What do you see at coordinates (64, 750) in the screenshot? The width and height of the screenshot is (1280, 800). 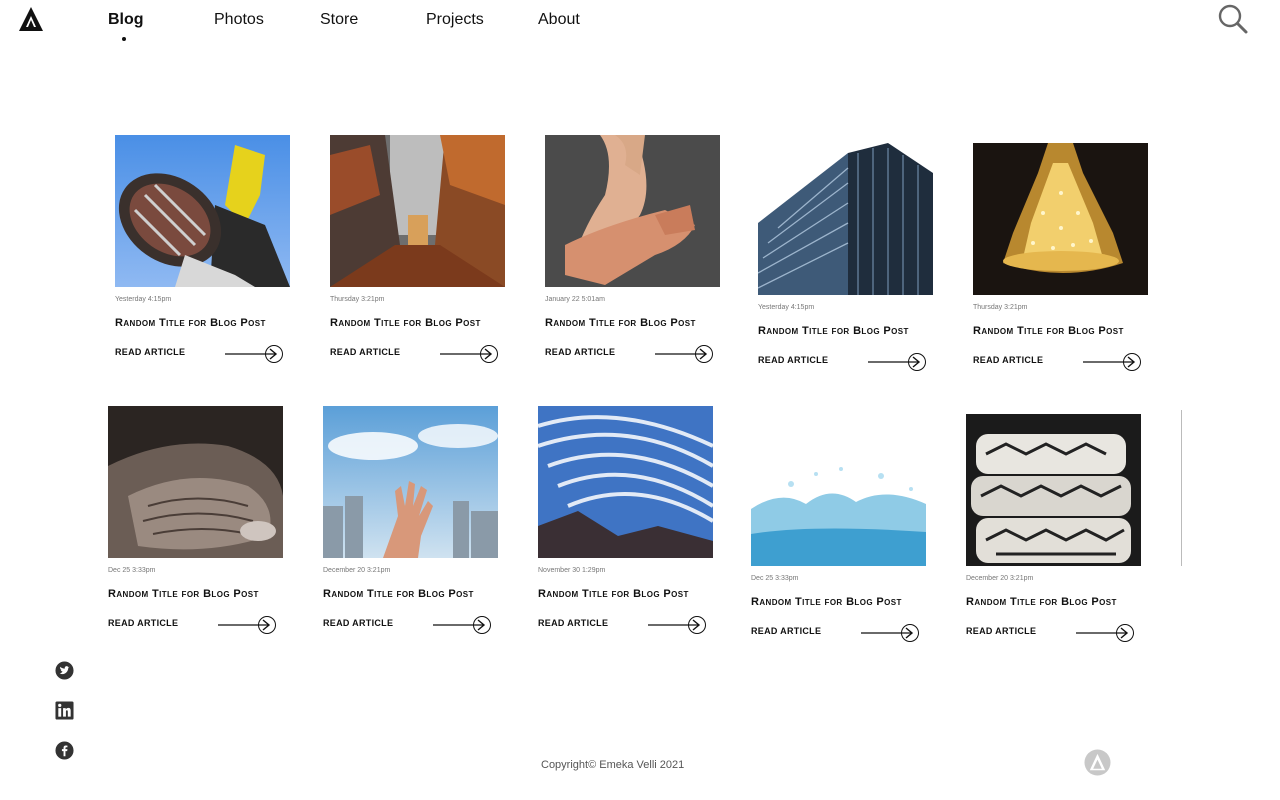 I see `facebook-icon` at bounding box center [64, 750].